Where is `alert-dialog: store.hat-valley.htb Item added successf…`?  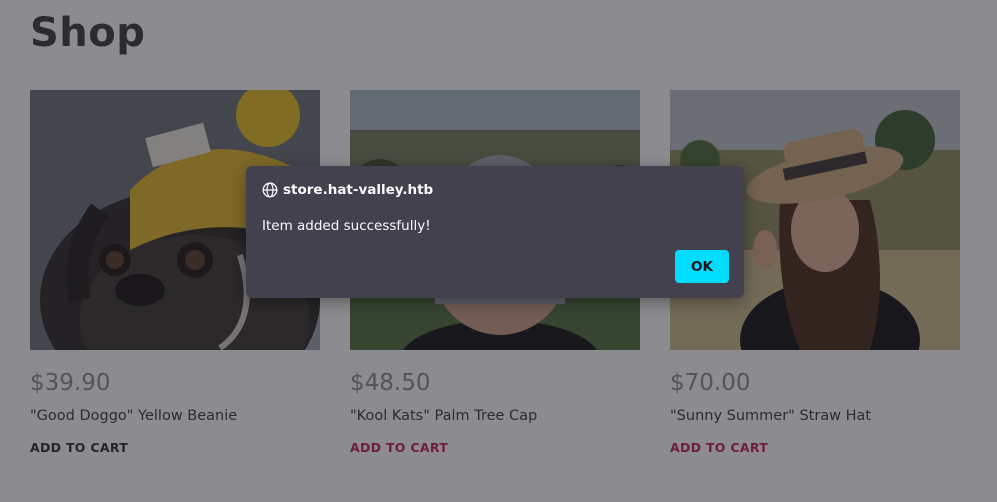
alert-dialog: store.hat-valley.htb Item added successf… is located at coordinates (495, 232).